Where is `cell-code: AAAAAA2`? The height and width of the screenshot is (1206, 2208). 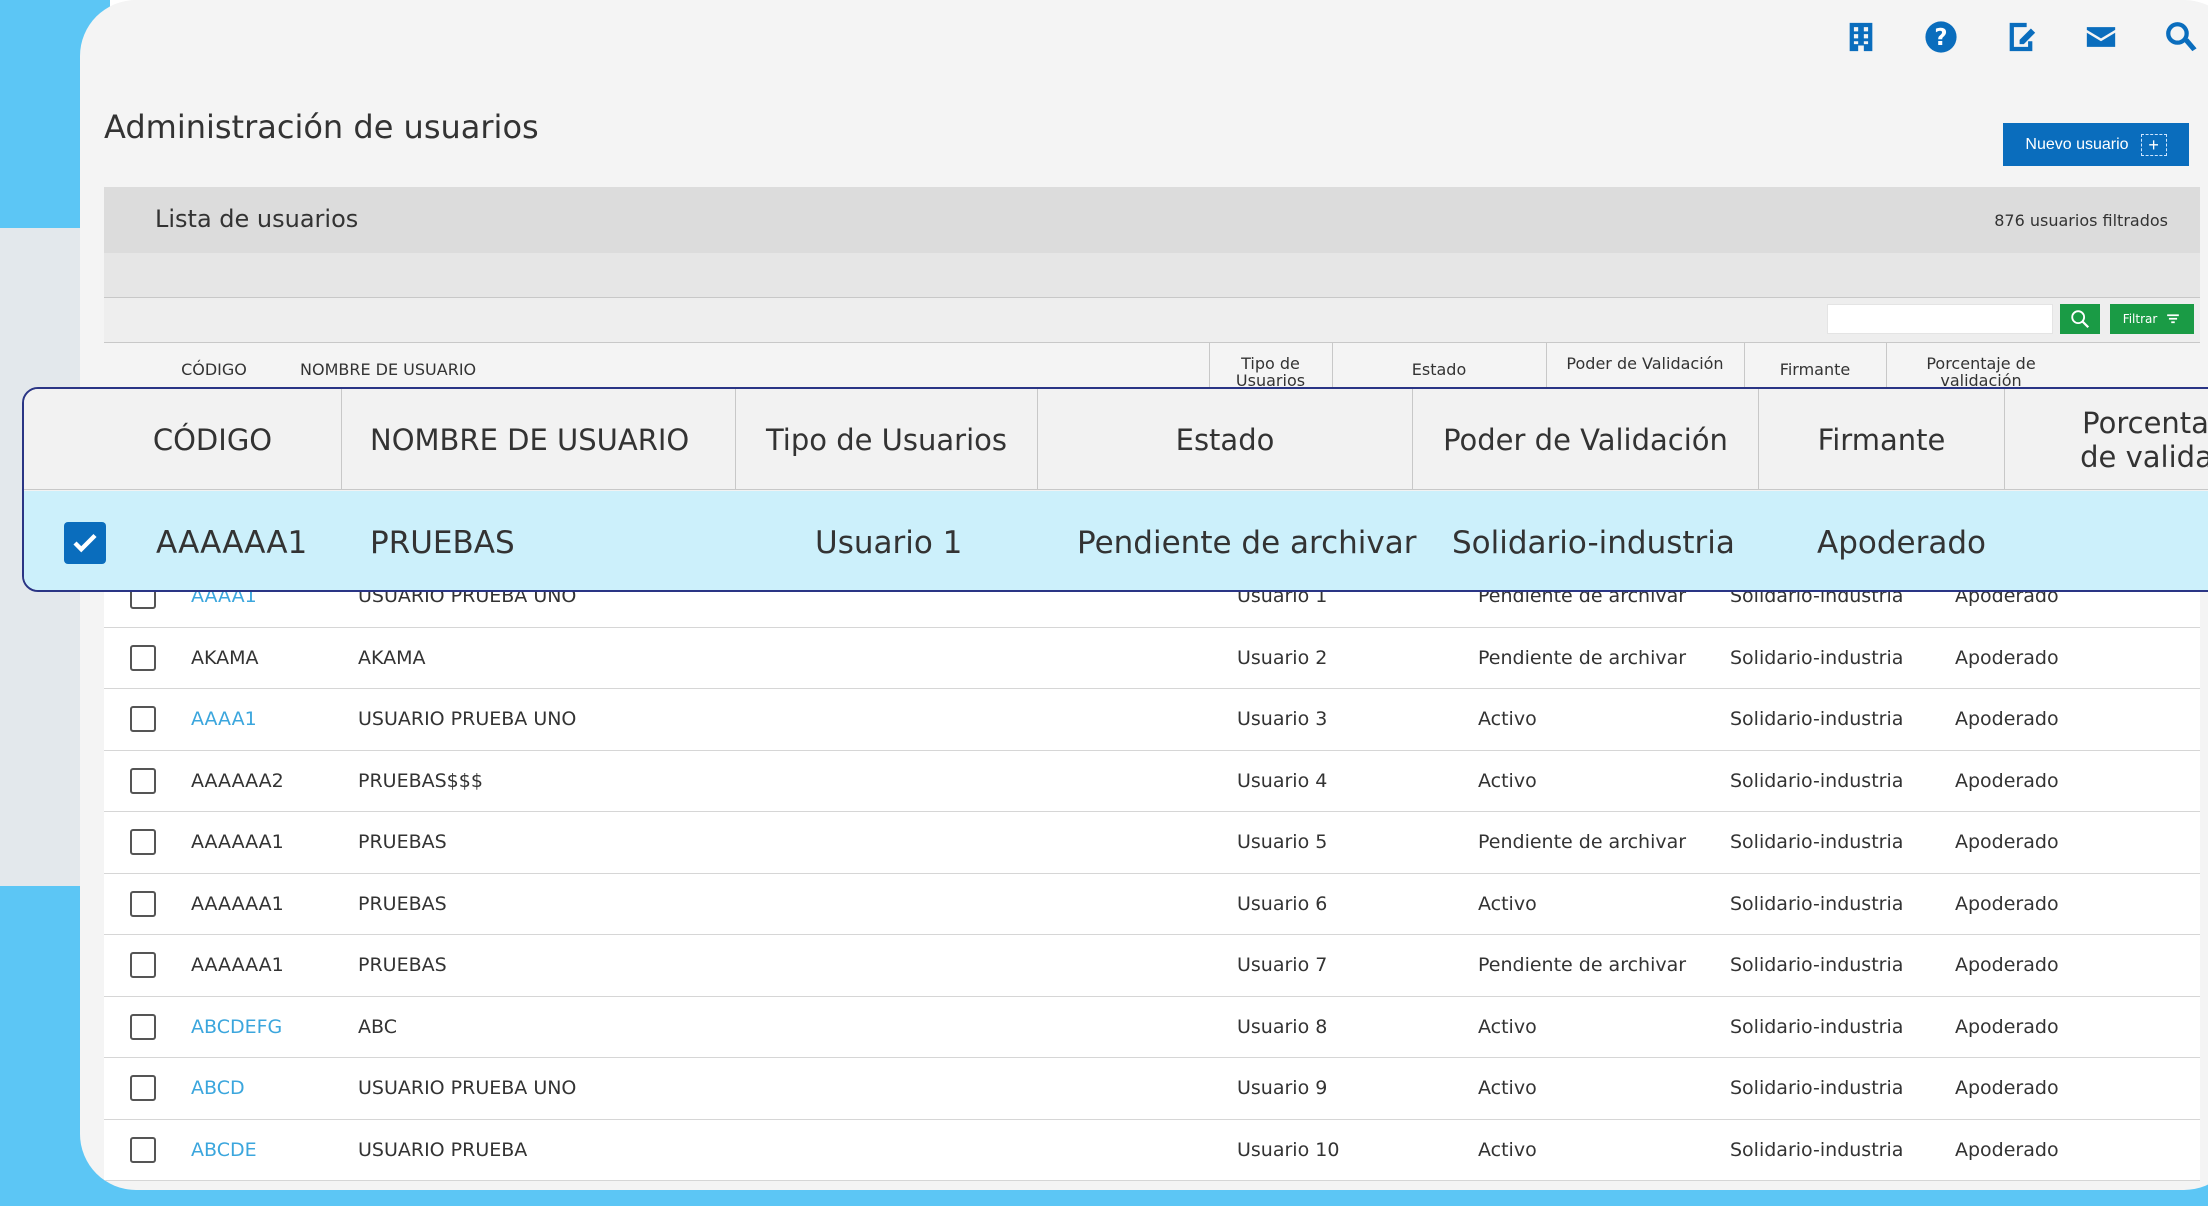
cell-code: AAAAAA2 is located at coordinates (237, 780).